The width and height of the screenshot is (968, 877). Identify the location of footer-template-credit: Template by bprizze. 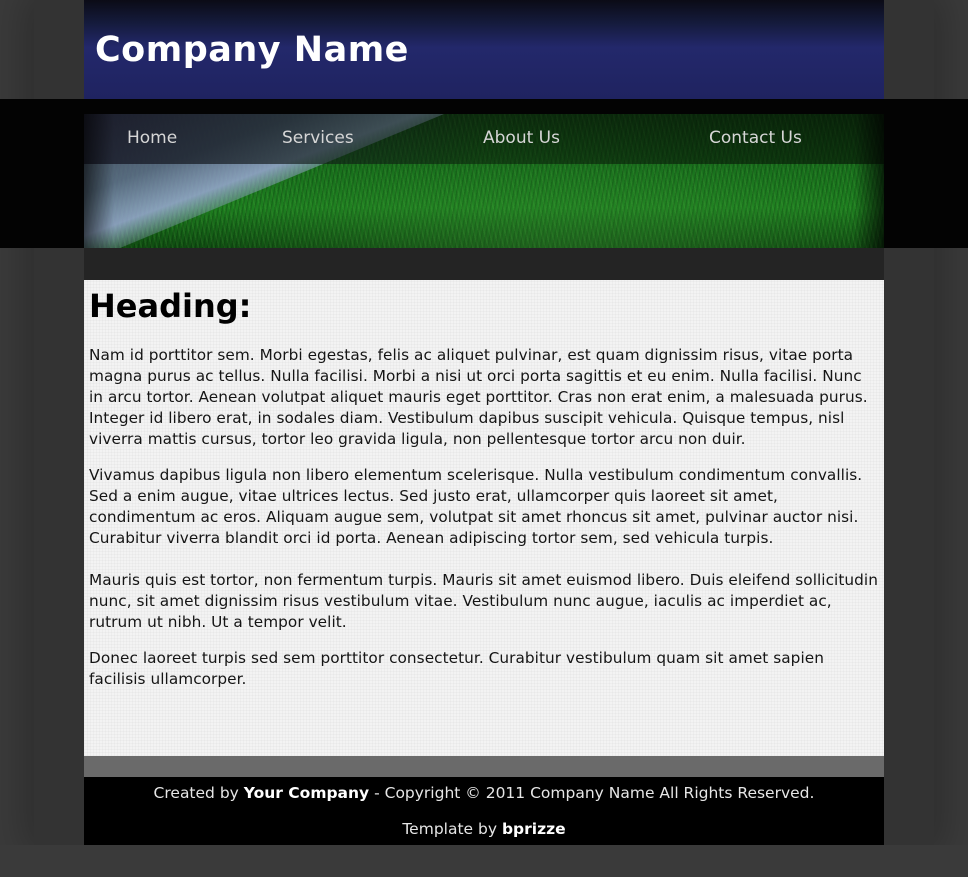
(484, 829).